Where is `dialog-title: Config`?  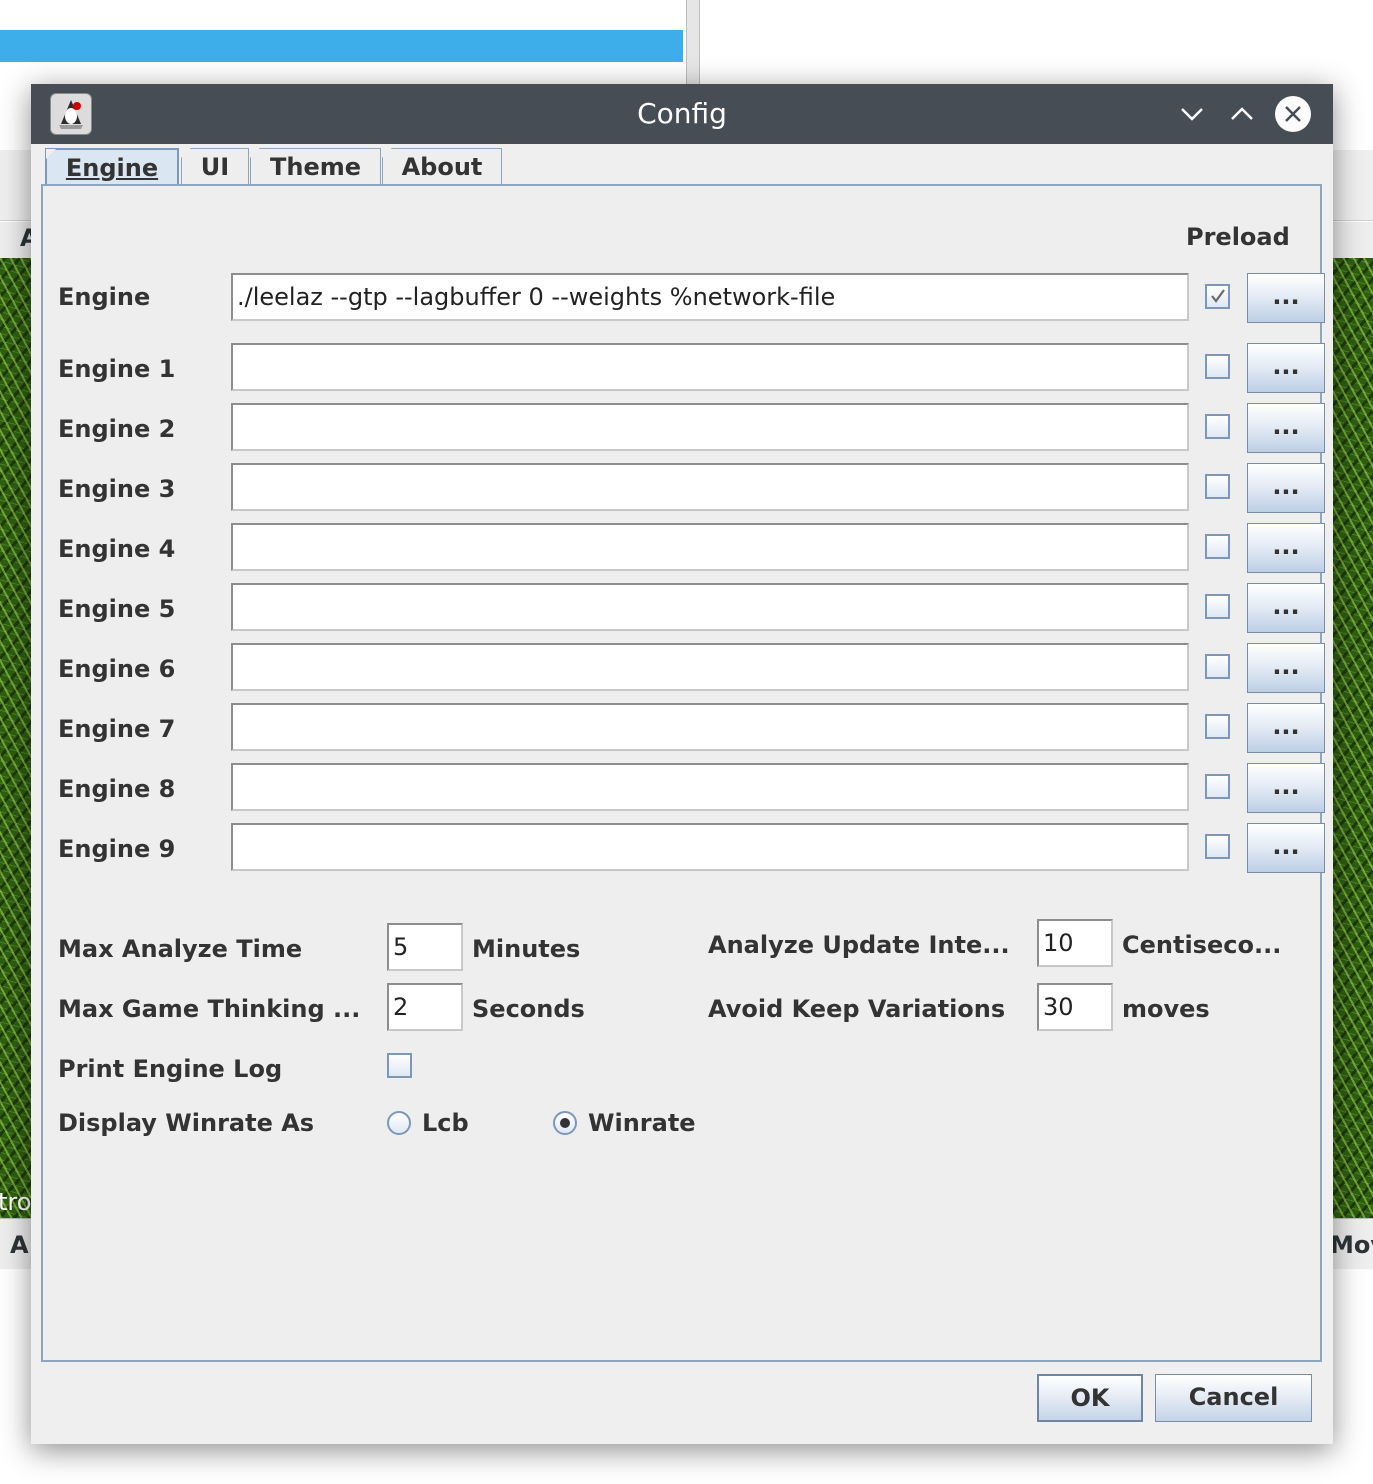
dialog-title: Config is located at coordinates (682, 113).